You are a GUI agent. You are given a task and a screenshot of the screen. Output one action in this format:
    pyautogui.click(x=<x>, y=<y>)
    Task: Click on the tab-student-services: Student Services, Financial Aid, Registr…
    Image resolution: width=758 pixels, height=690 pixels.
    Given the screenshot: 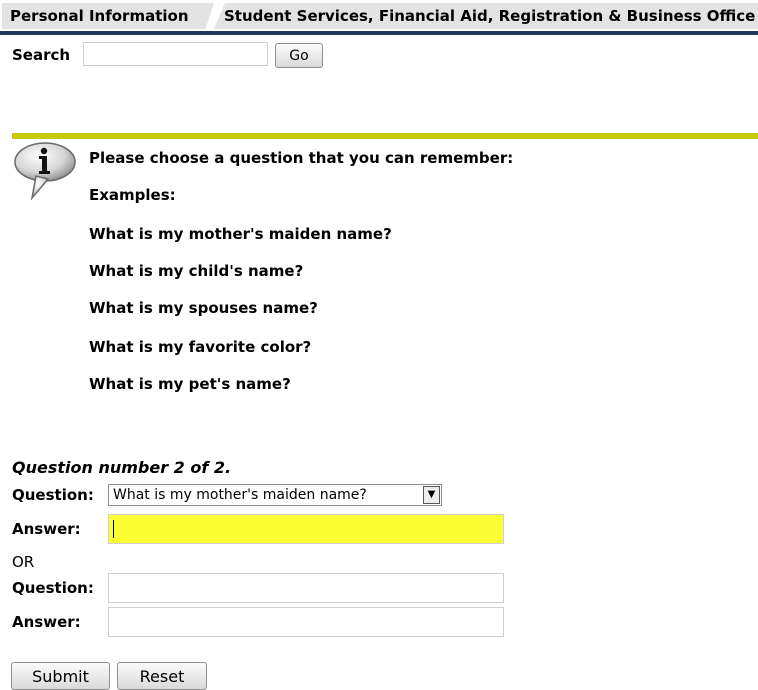 What is the action you would take?
    pyautogui.click(x=486, y=16)
    